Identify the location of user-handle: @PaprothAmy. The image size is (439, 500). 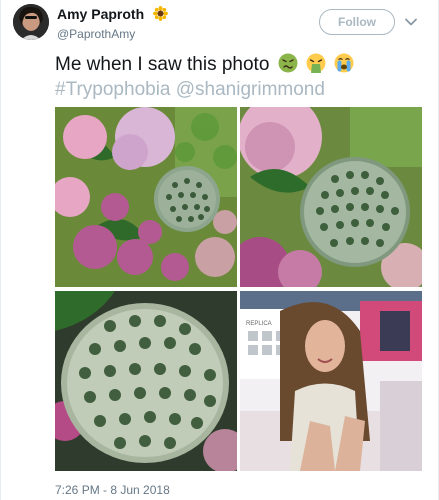
(112, 34).